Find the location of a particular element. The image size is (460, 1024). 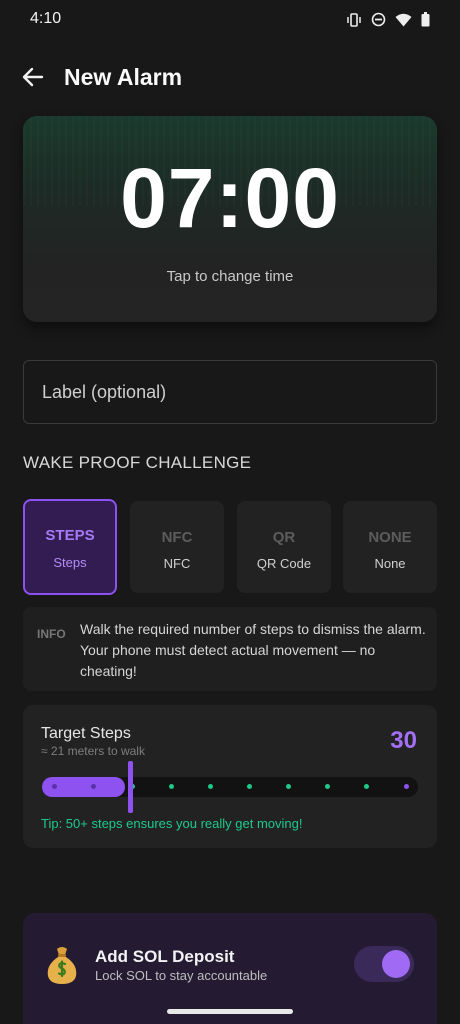

toggle-knob is located at coordinates (396, 964).